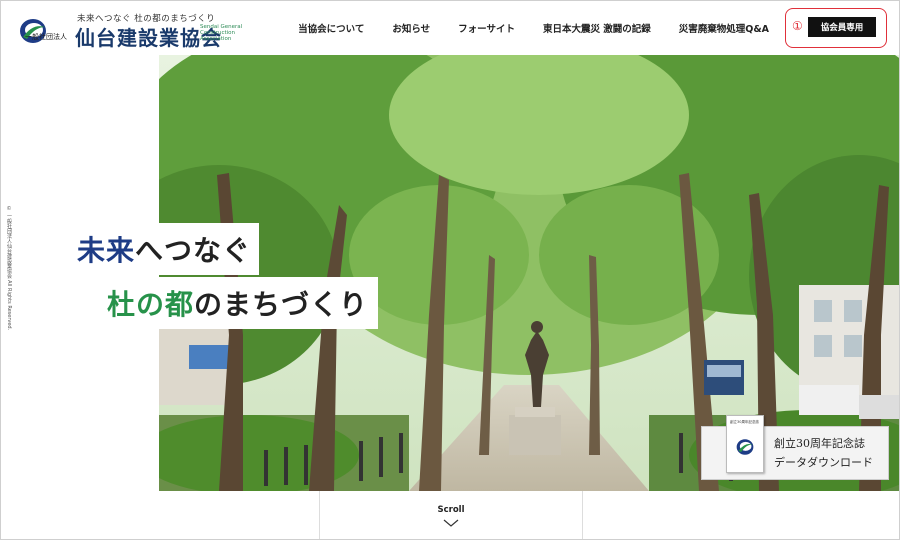 Image resolution: width=900 pixels, height=540 pixels. I want to click on book-cover-title: 創立30周年記念誌, so click(744, 422).